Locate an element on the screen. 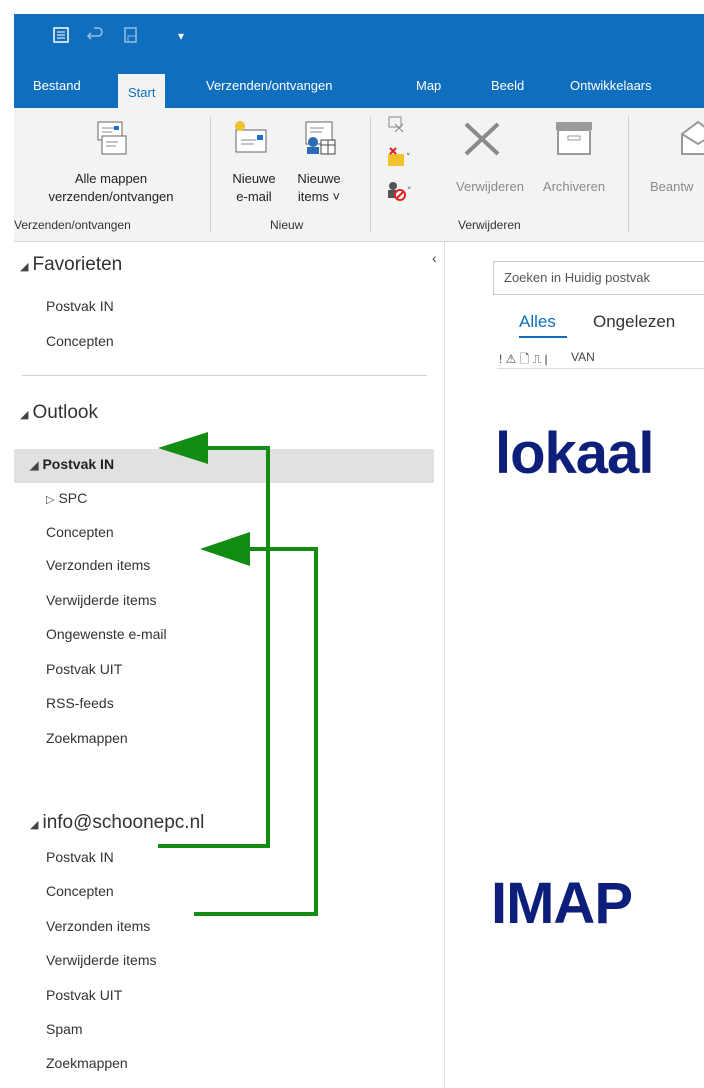  arrow-inbox is located at coordinates (214, 640).